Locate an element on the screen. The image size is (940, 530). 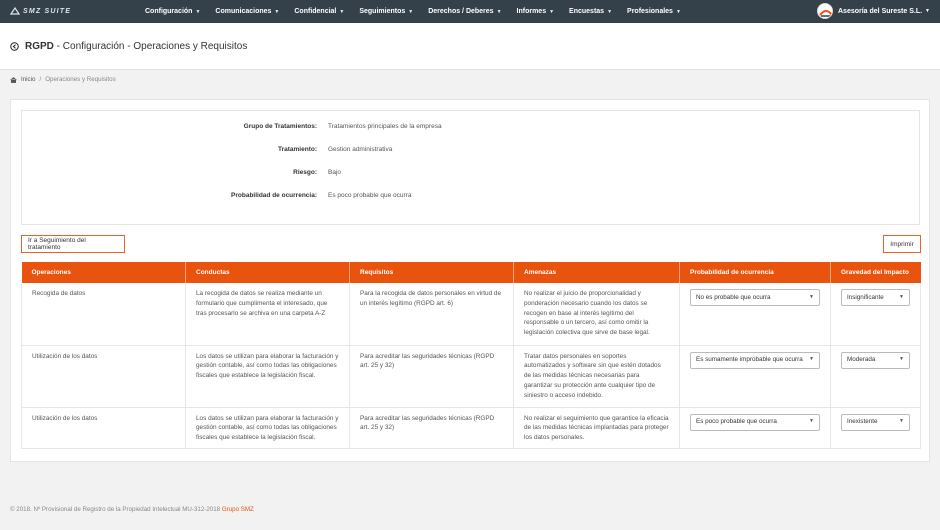
info-label: Tratamiento: is located at coordinates (297, 149).